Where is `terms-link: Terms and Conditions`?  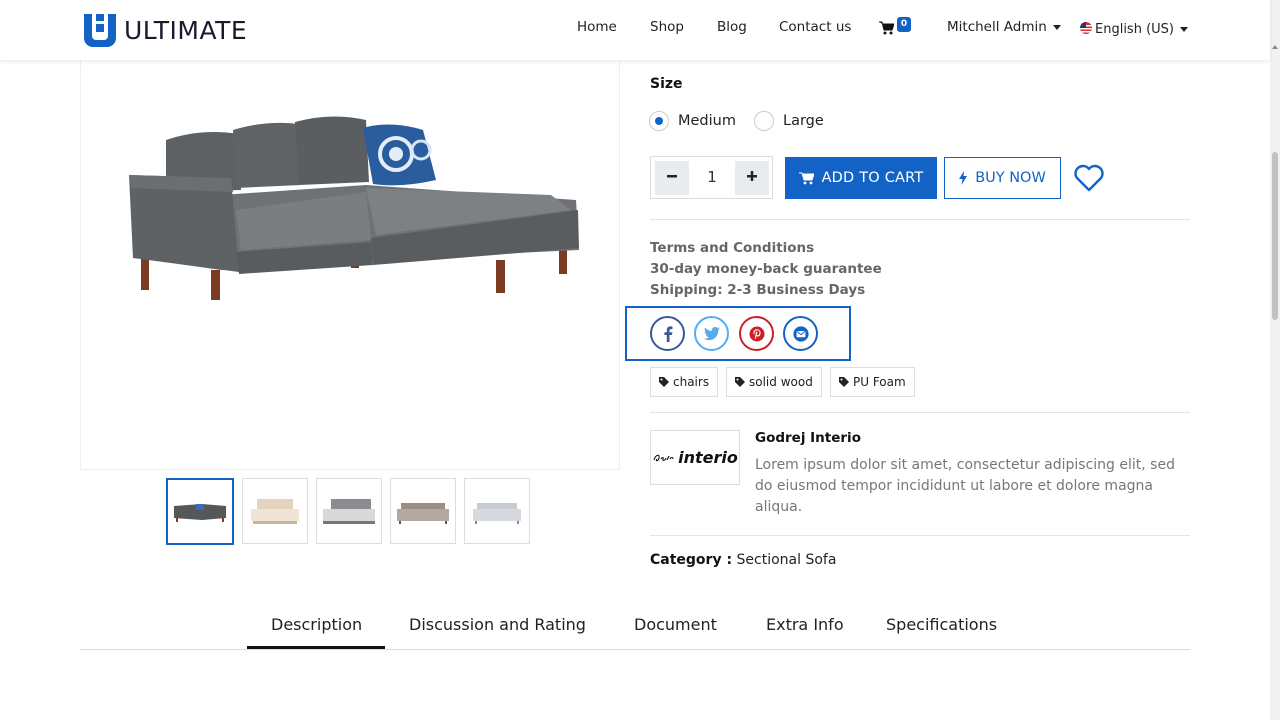 terms-link: Terms and Conditions is located at coordinates (766, 248).